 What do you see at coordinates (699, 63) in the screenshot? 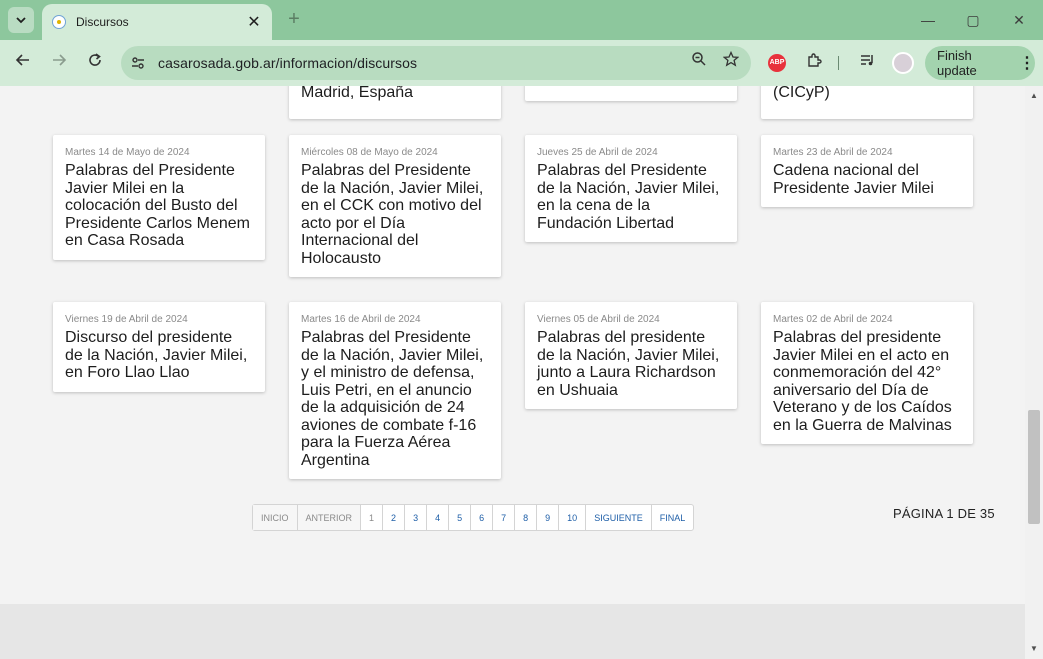
I see `zoom-icon` at bounding box center [699, 63].